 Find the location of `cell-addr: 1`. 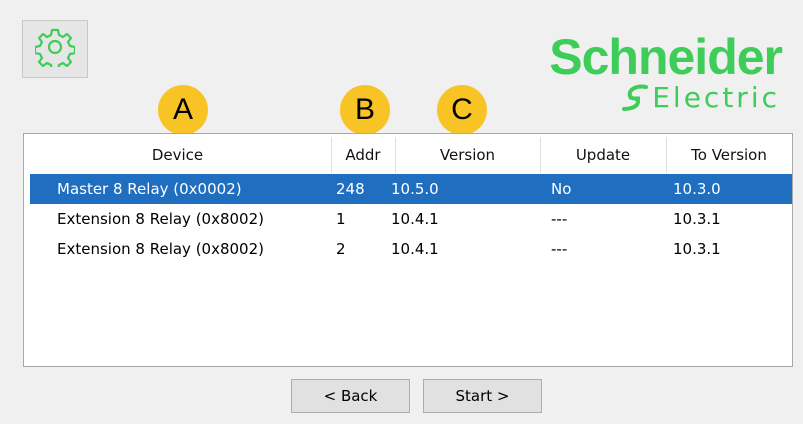

cell-addr: 1 is located at coordinates (341, 219).